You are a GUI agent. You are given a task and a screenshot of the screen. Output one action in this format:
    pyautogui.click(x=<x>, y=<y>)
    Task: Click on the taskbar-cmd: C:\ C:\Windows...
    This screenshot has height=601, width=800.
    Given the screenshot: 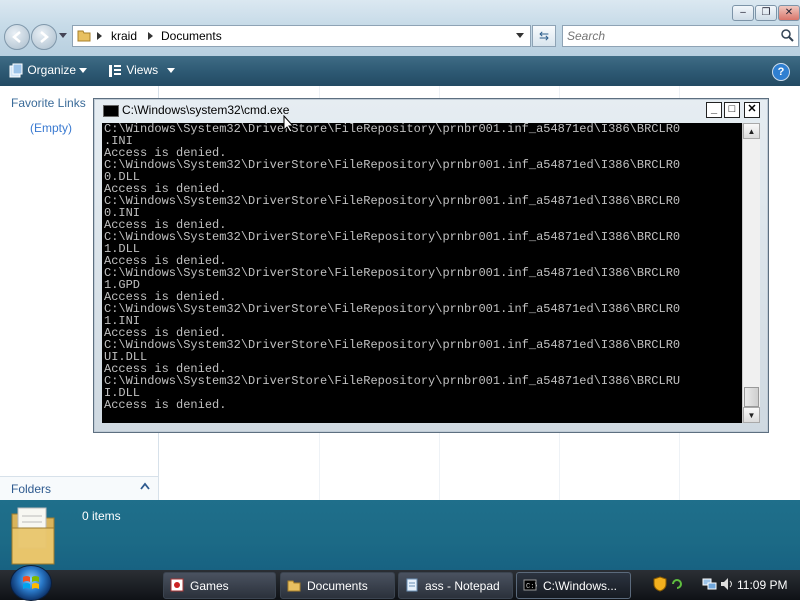 What is the action you would take?
    pyautogui.click(x=573, y=585)
    